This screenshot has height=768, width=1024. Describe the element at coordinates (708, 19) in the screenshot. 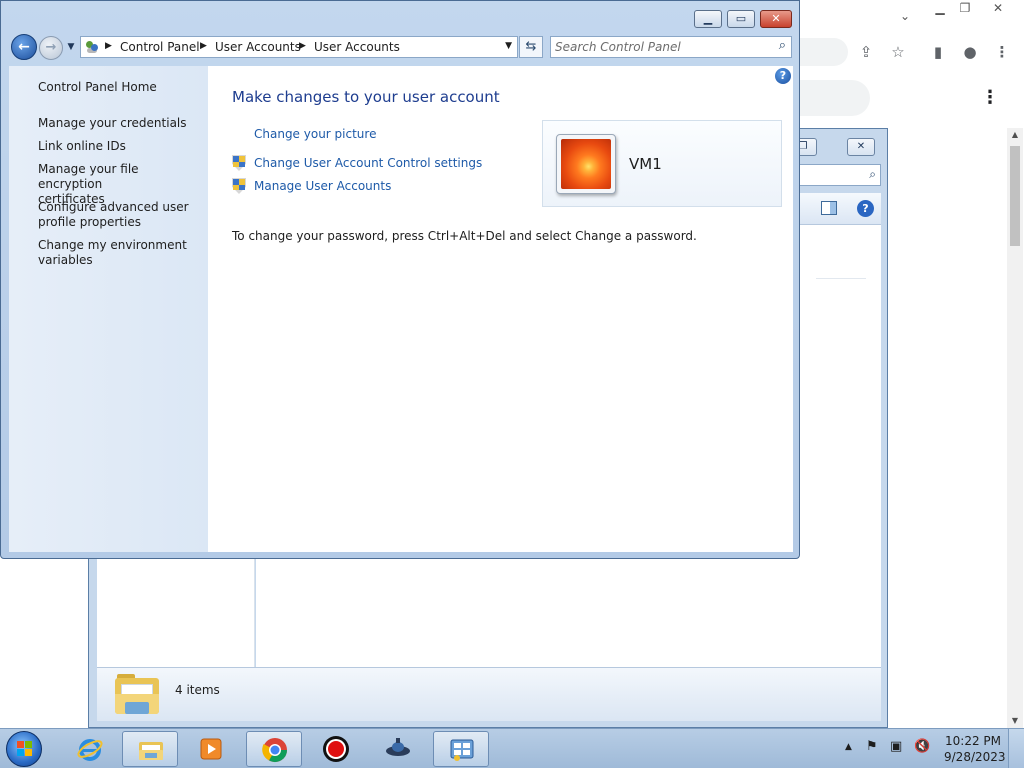

I see `minimize-button: ▁` at that location.